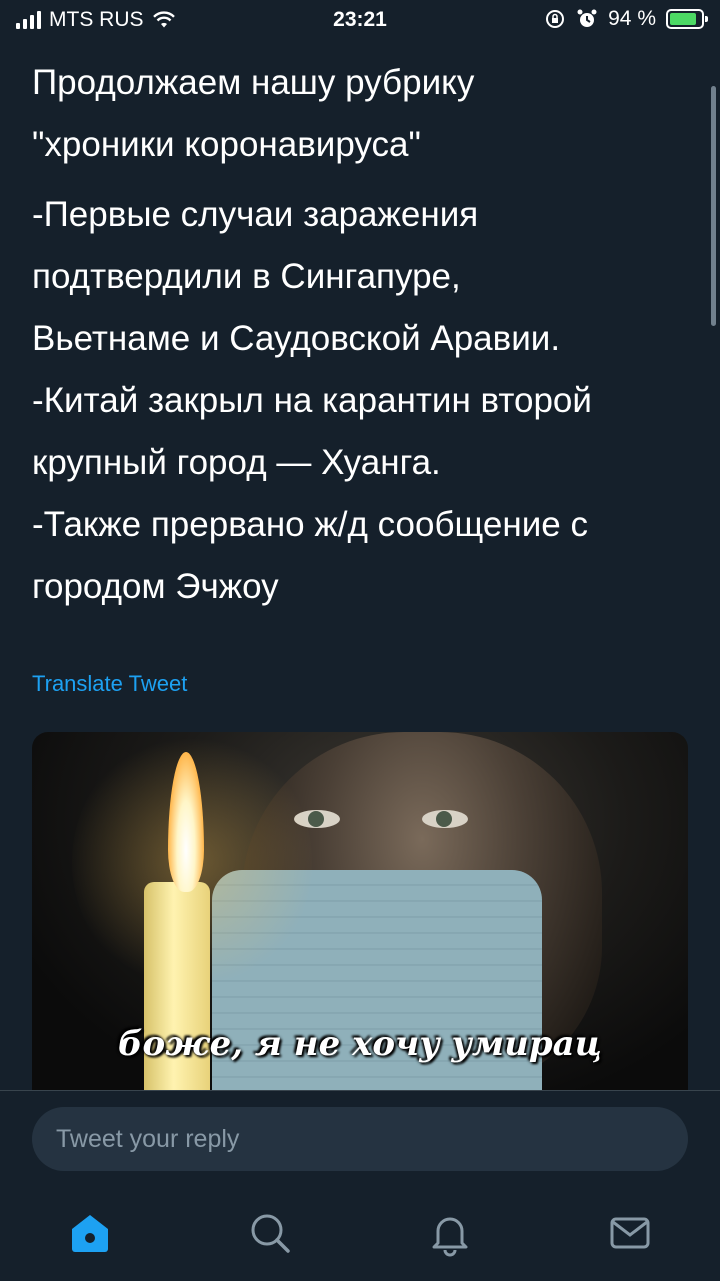  What do you see at coordinates (587, 18) in the screenshot?
I see `alarm-icon` at bounding box center [587, 18].